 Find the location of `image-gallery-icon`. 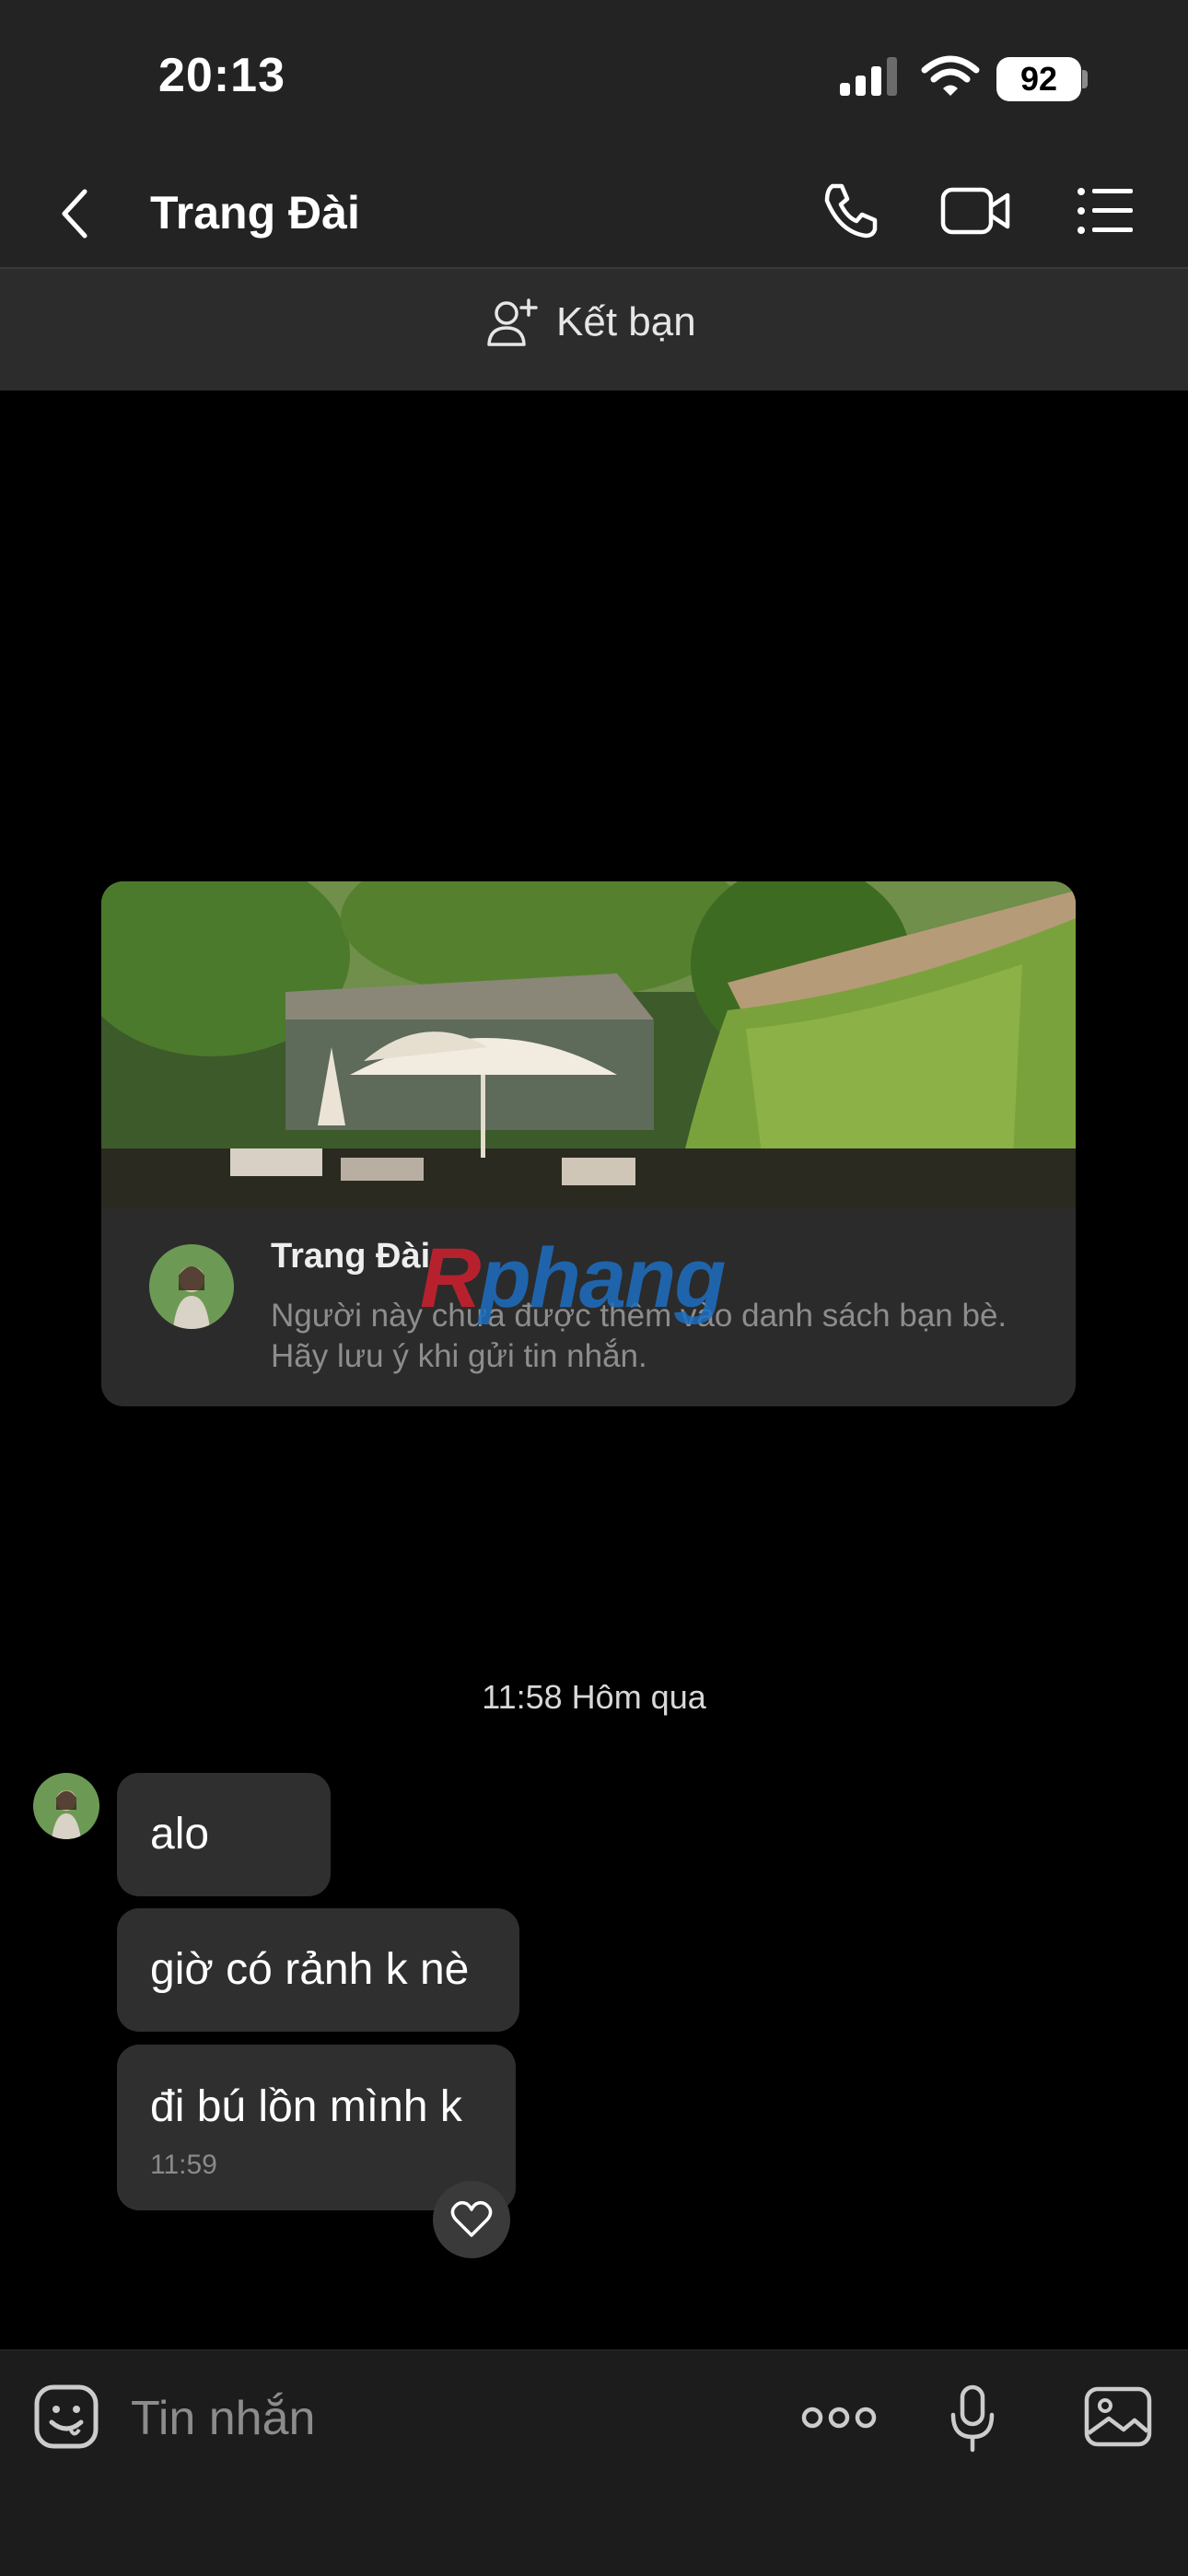

image-gallery-icon is located at coordinates (1118, 2417).